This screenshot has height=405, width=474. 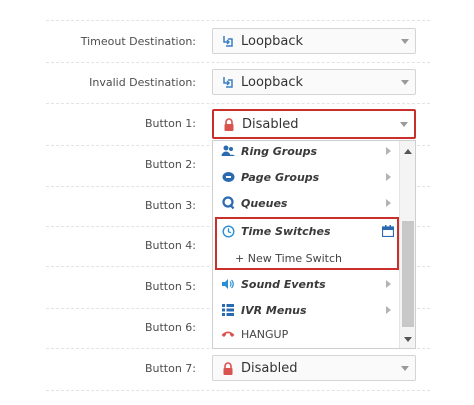 What do you see at coordinates (307, 203) in the screenshot?
I see `dropdown-item-queues: Queues` at bounding box center [307, 203].